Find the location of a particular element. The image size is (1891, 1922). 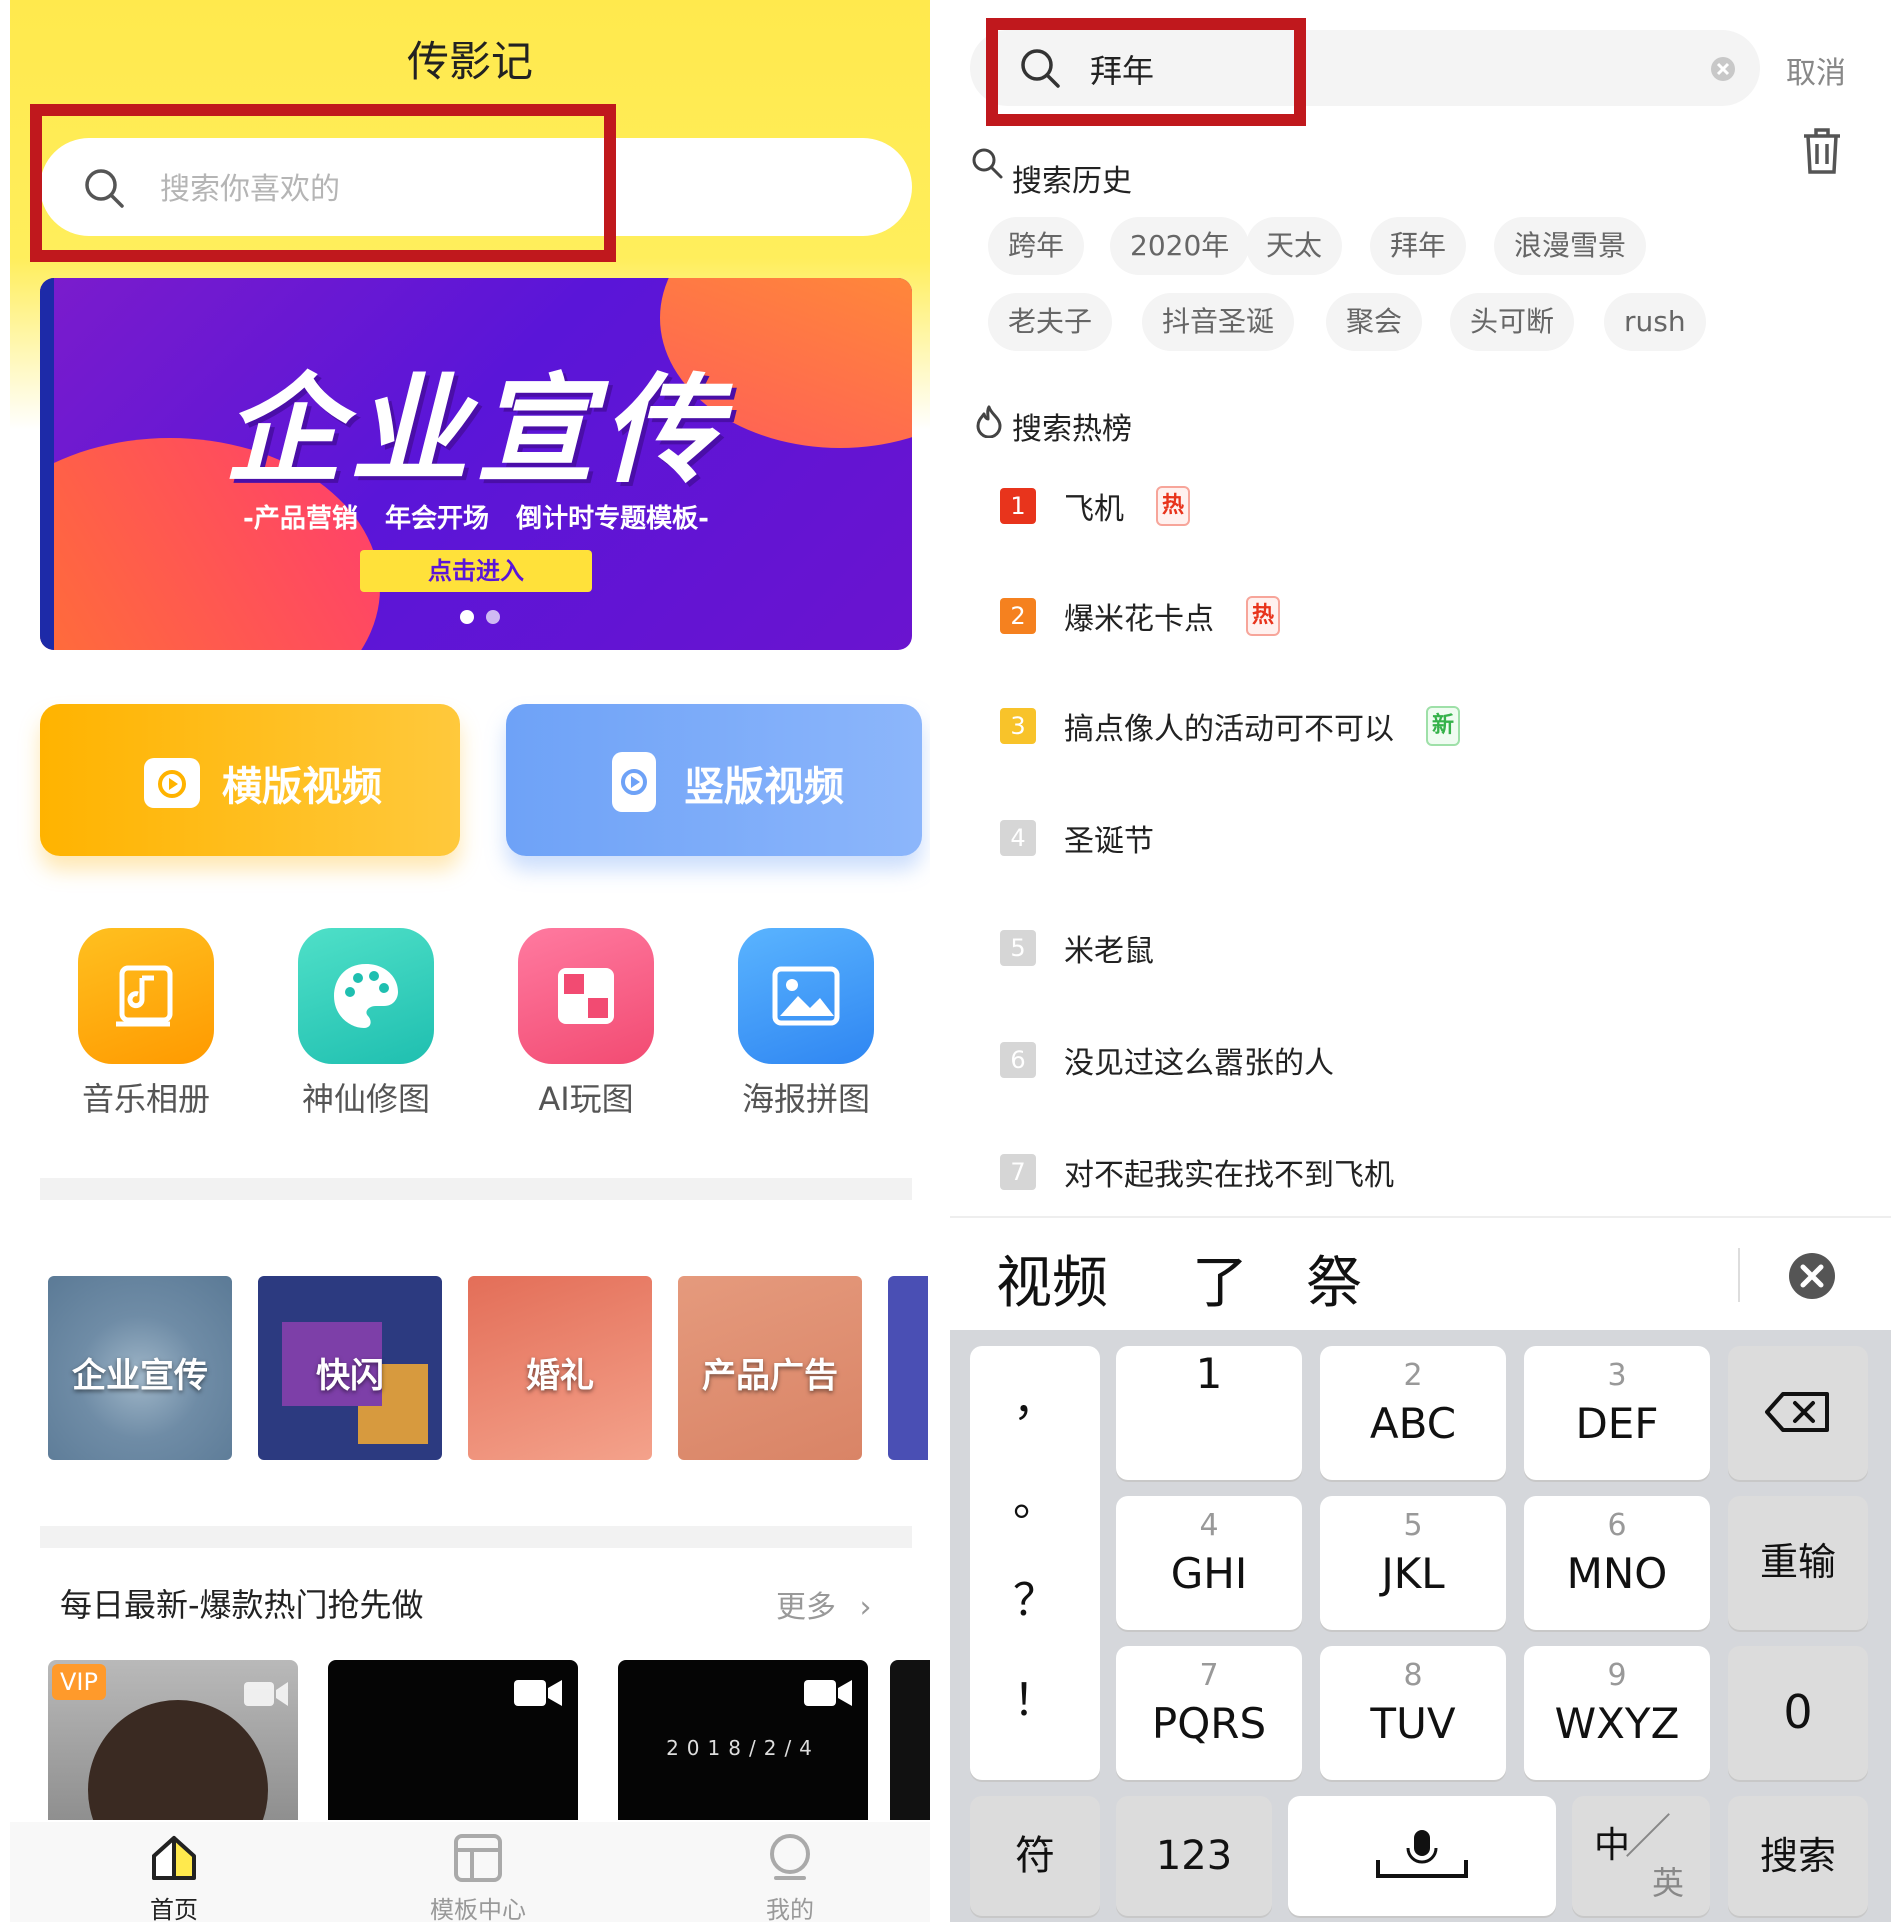

hot-item: 1 飞机 热 is located at coordinates (1095, 506).